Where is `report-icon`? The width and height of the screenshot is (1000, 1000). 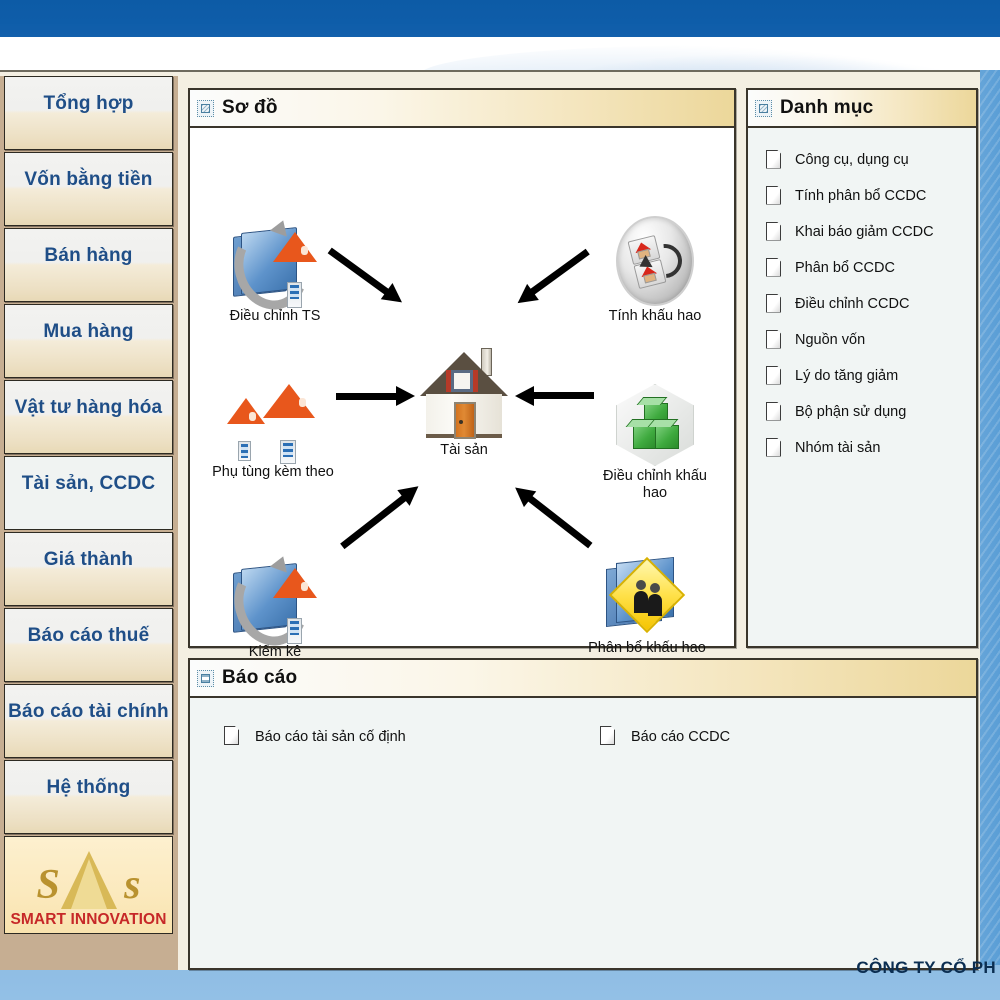 report-icon is located at coordinates (205, 678).